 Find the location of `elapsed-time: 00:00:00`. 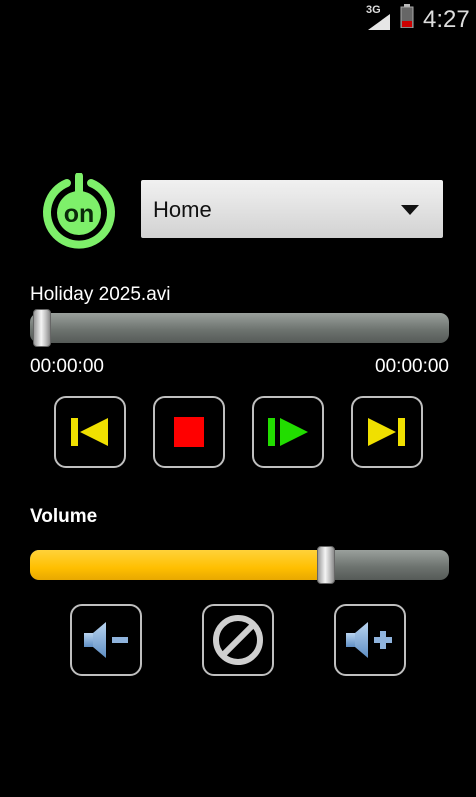

elapsed-time: 00:00:00 is located at coordinates (67, 366).